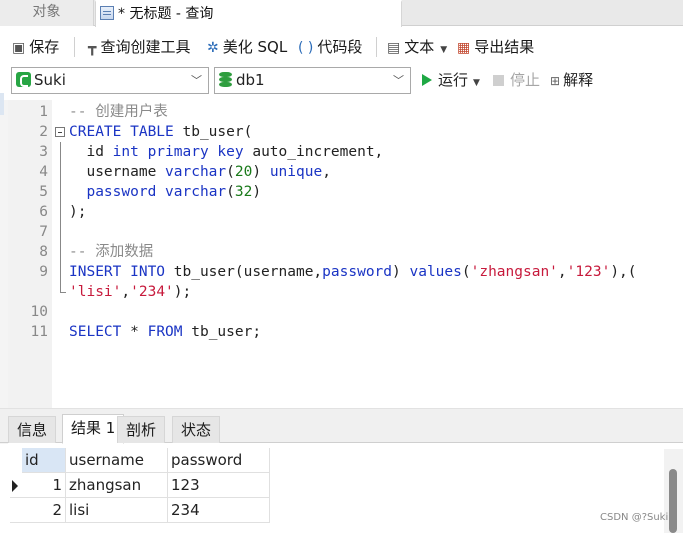  What do you see at coordinates (243, 172) in the screenshot?
I see `code-token: 20` at bounding box center [243, 172].